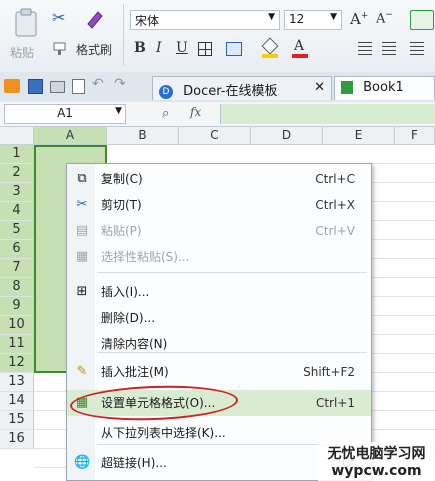 Image resolution: width=435 pixels, height=481 pixels. Describe the element at coordinates (121, 231) in the screenshot. I see `menu-item-label: 粘贴(P)` at that location.